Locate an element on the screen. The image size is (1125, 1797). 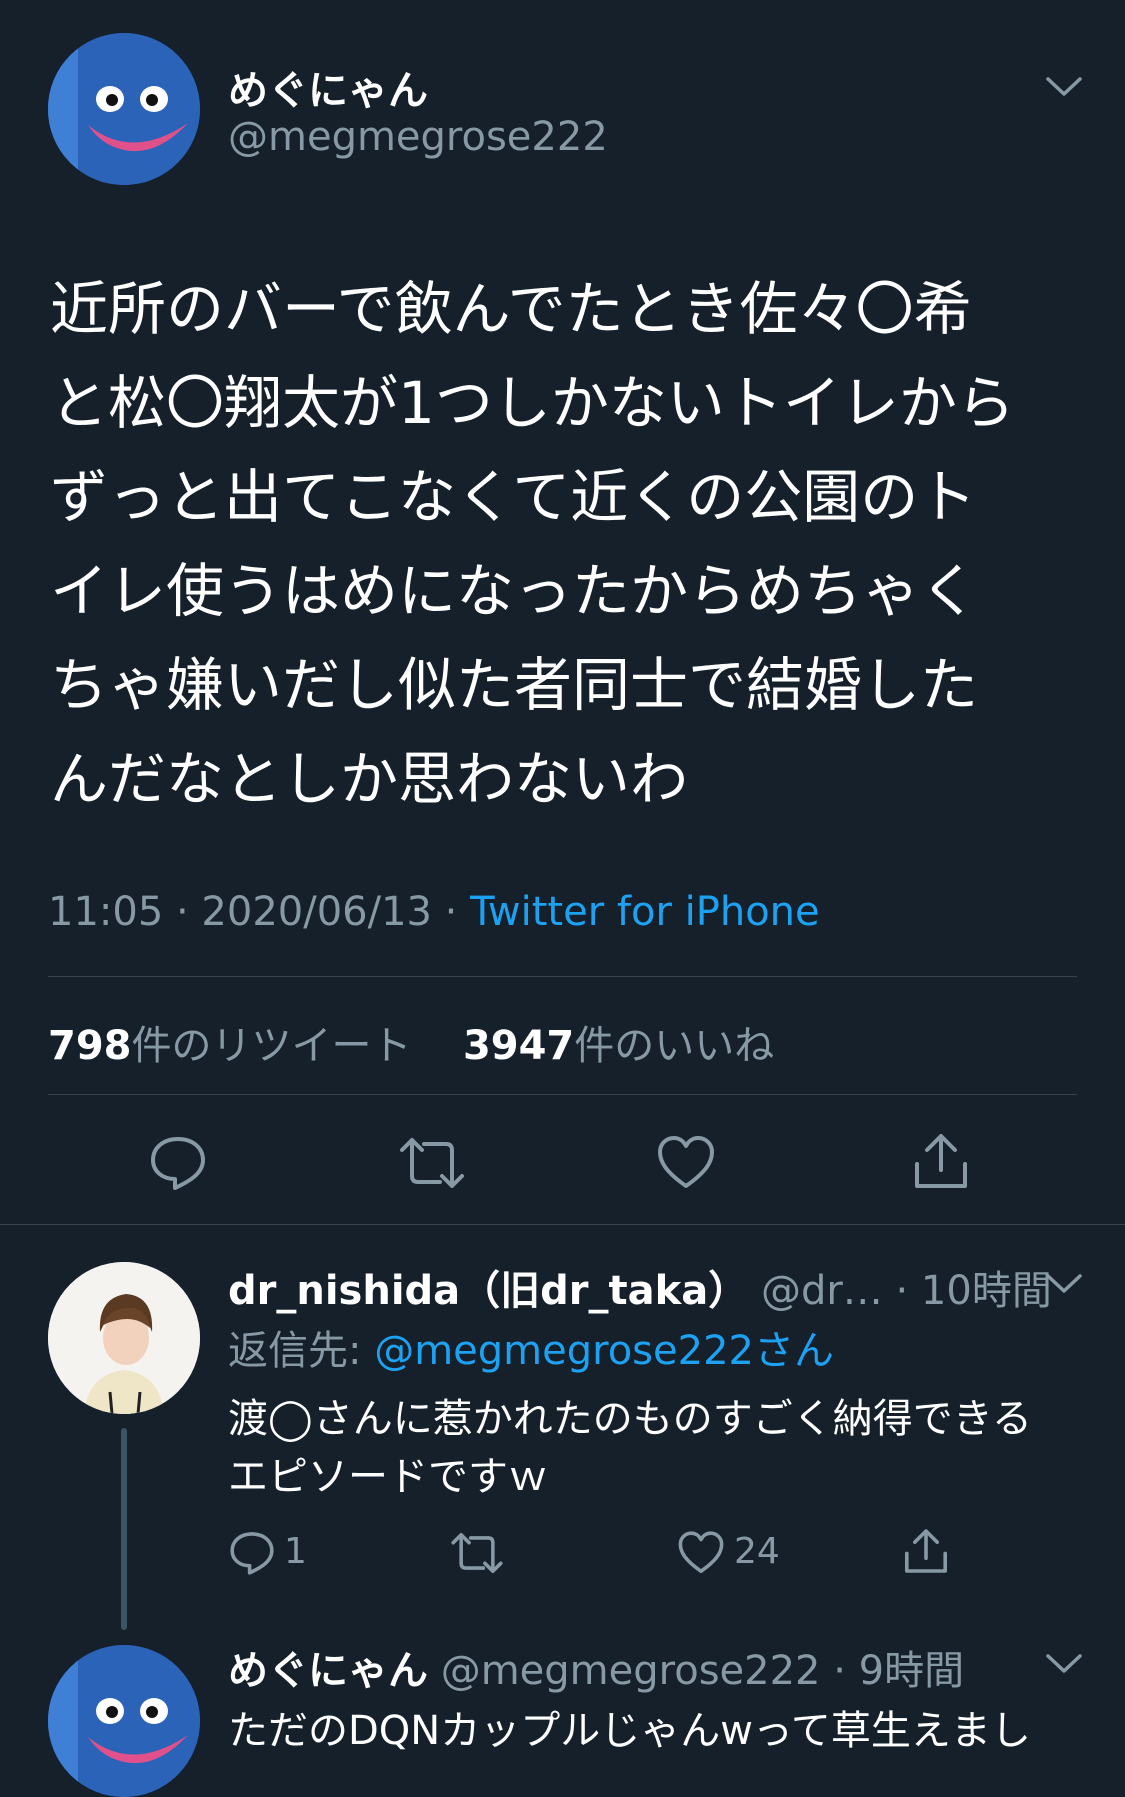
author-handle: @megmegrose222 is located at coordinates (418, 137).